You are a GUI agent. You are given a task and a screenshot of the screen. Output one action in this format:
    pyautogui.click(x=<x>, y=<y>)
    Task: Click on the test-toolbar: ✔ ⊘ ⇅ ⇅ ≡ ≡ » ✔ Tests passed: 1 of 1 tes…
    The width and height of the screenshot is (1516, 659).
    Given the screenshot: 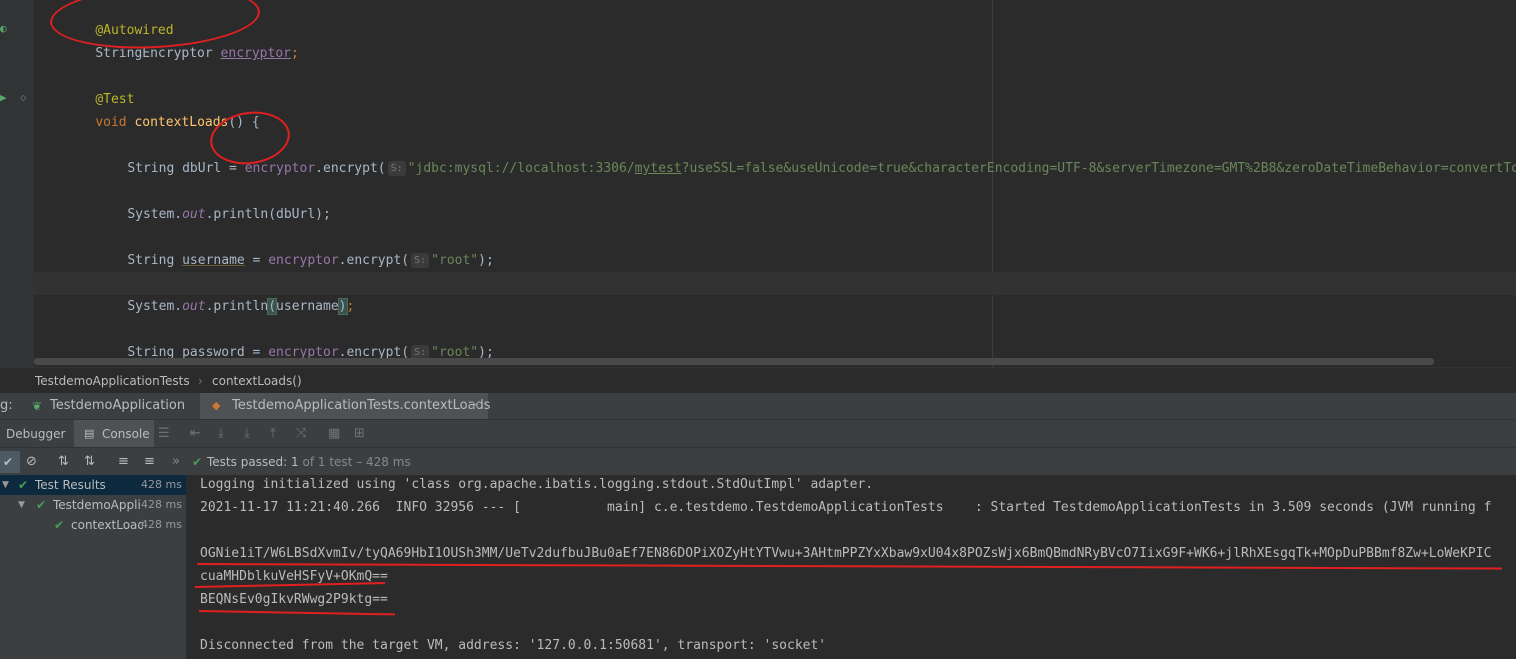 What is the action you would take?
    pyautogui.click(x=758, y=461)
    